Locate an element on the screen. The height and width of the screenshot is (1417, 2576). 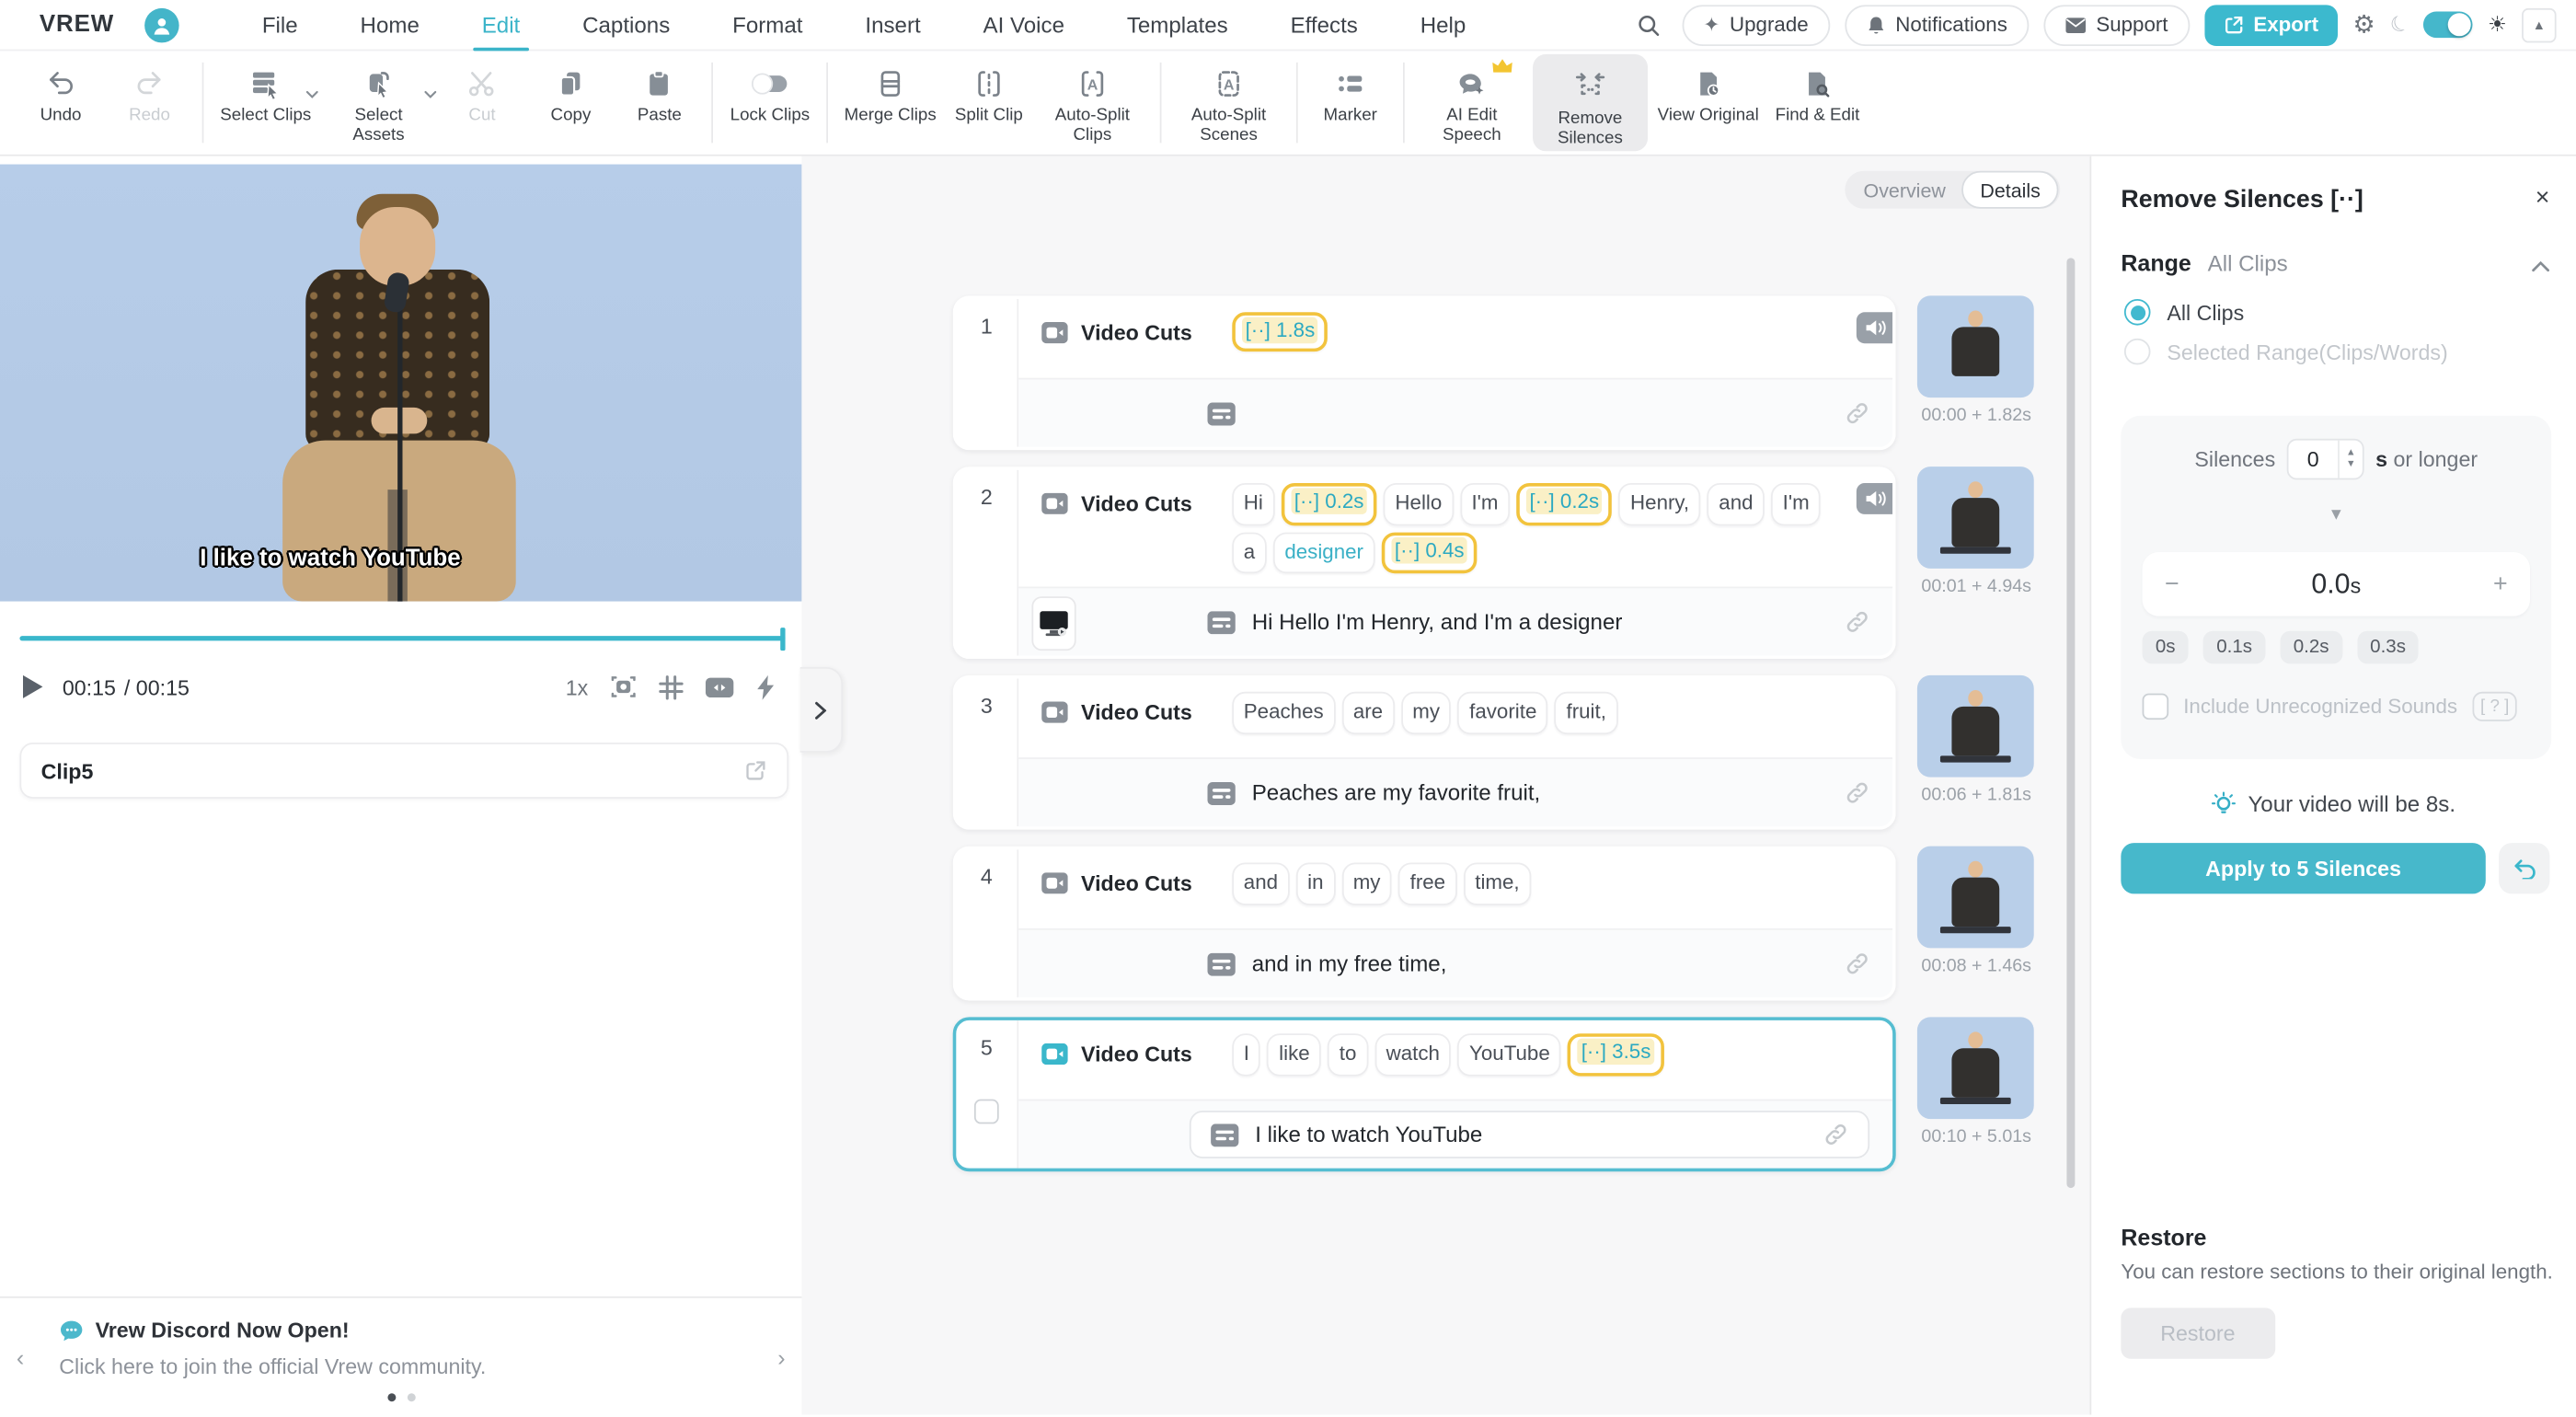
menu-item-insert: Insert is located at coordinates (892, 25).